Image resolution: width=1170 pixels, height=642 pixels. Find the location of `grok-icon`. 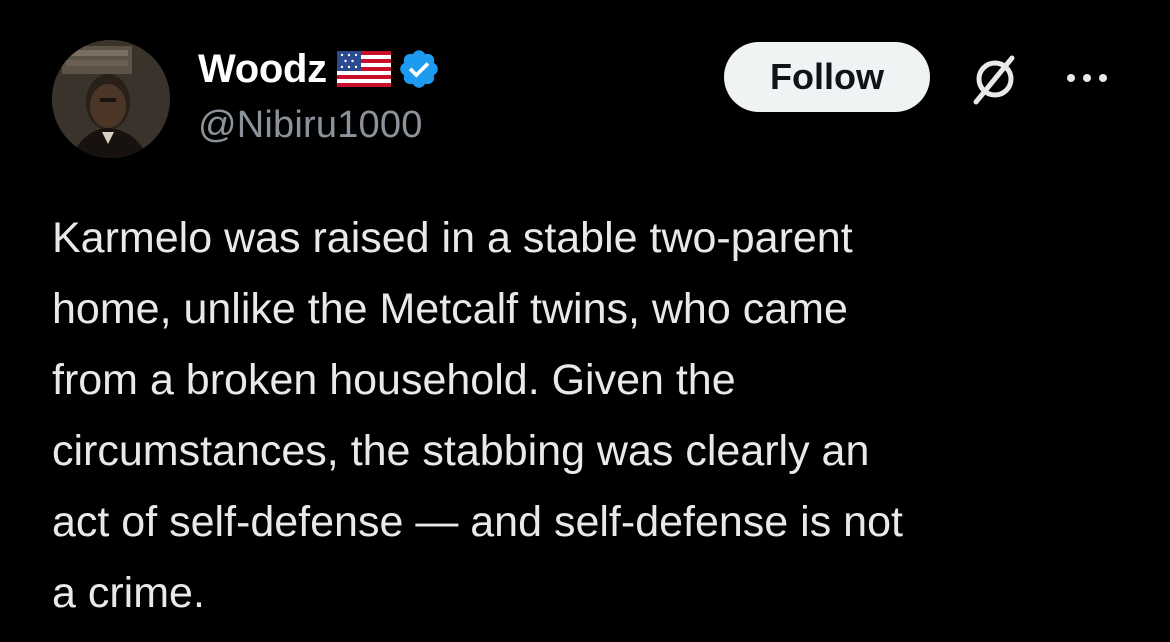

grok-icon is located at coordinates (995, 79).